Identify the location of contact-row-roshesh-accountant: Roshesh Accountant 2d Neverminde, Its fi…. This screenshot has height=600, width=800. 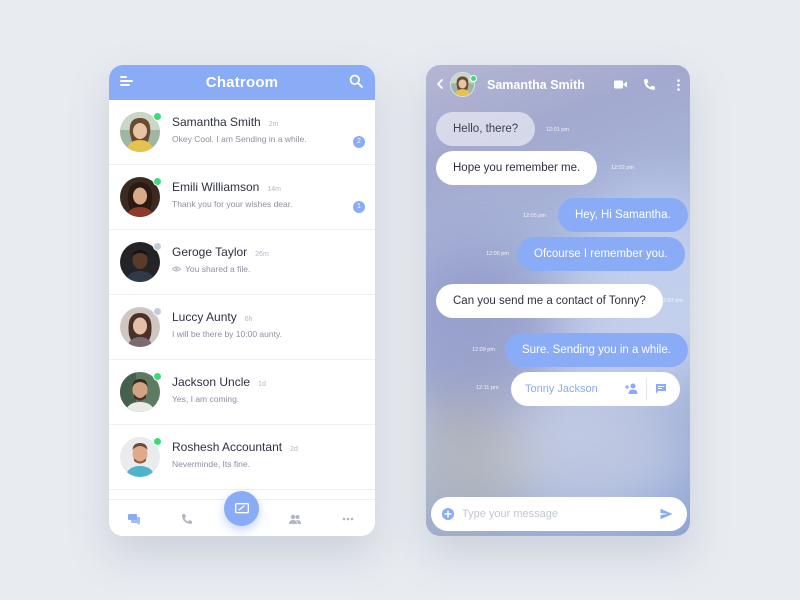
(242, 457).